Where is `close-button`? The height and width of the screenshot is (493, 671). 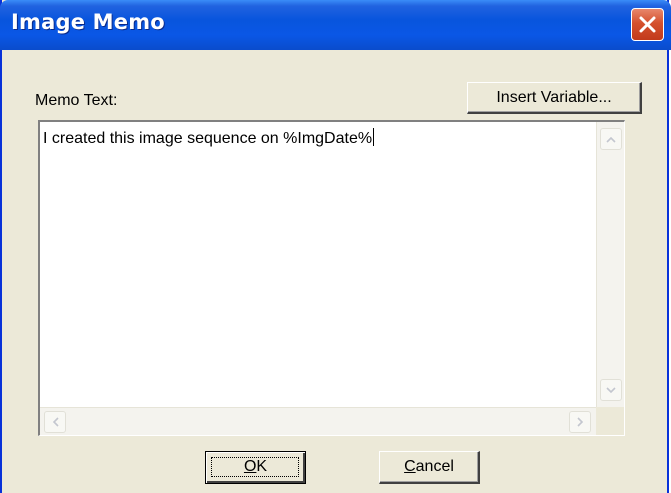
close-button is located at coordinates (647, 24).